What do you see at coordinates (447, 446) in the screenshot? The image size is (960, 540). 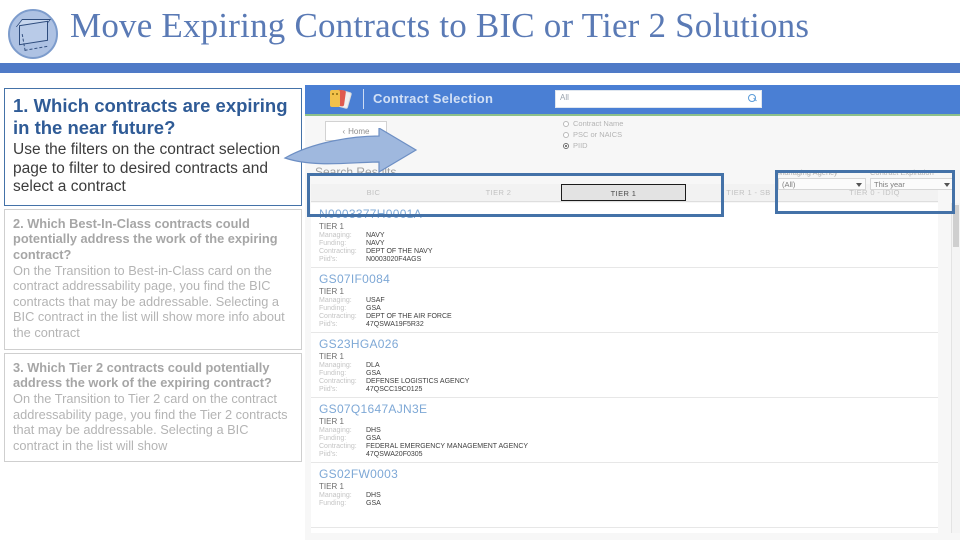 I see `field-value-contracting: FEDERAL EMERGENCY MANAGEMENT AGENCY` at bounding box center [447, 446].